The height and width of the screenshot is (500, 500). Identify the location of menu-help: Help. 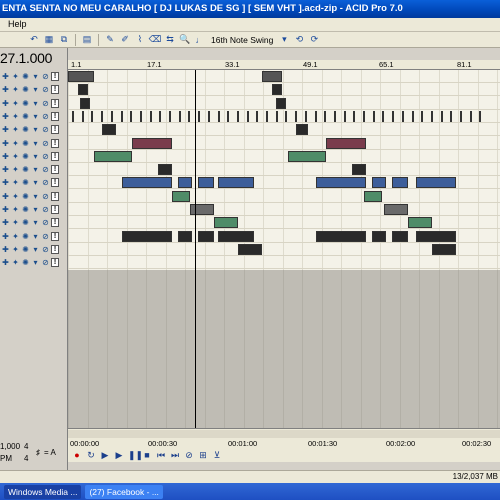
(17, 24).